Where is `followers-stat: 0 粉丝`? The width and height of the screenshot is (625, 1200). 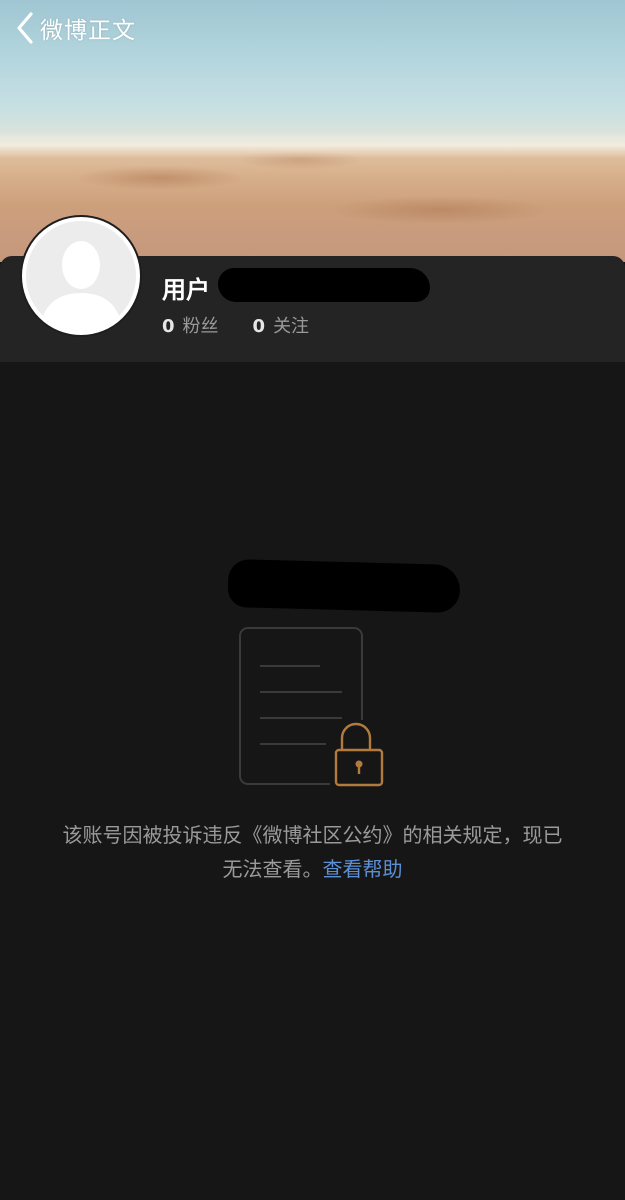 followers-stat: 0 粉丝 is located at coordinates (190, 325).